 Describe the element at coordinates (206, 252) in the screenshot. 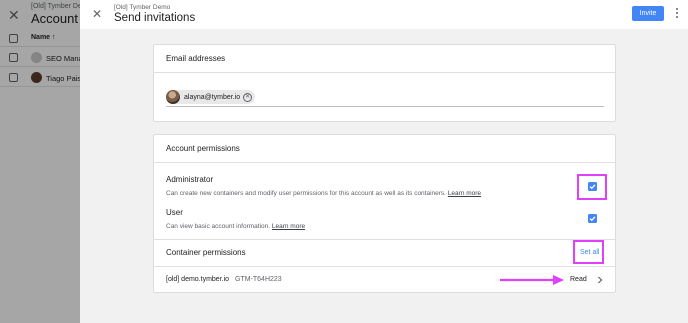

I see `container-permissions-title: Container permissions` at that location.